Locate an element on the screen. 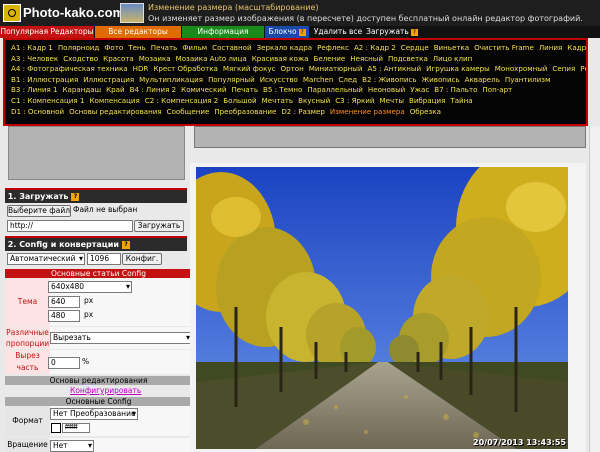  menu-item: B5 : Темно is located at coordinates (282, 89).